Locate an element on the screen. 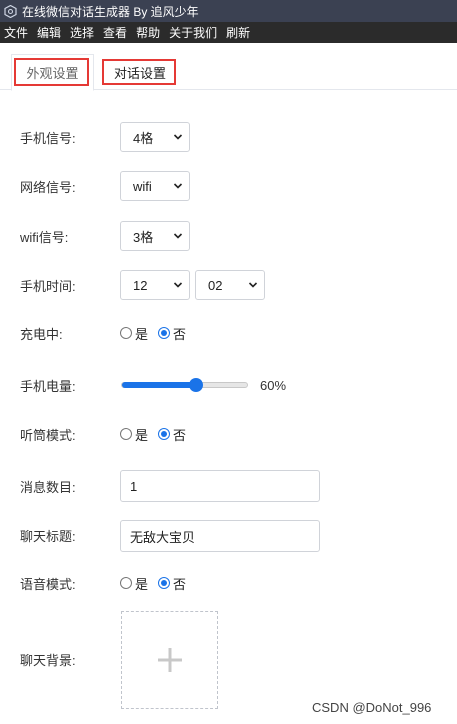 The width and height of the screenshot is (457, 724). phone-signal-select: 4格 is located at coordinates (155, 137).